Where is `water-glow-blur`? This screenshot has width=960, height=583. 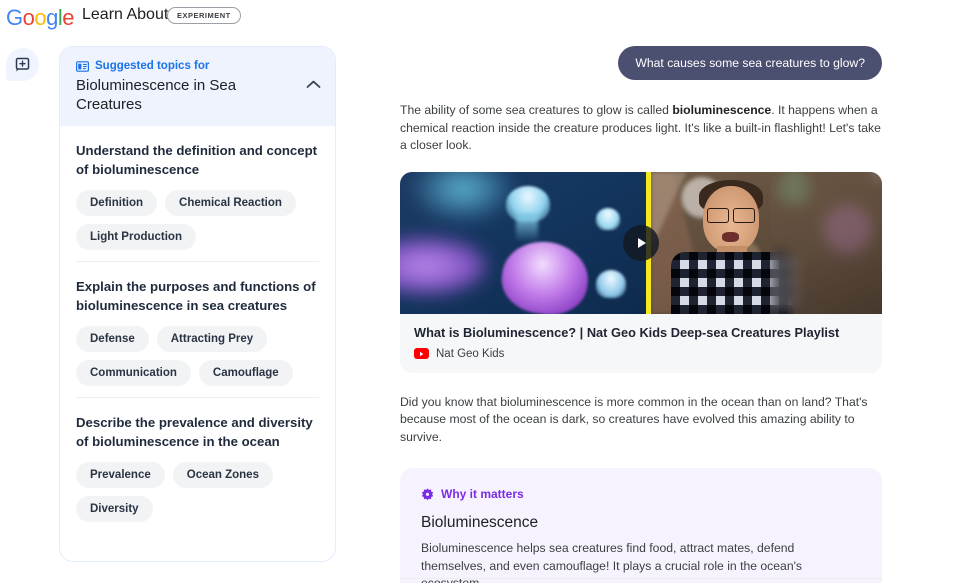 water-glow-blur is located at coordinates (463, 197).